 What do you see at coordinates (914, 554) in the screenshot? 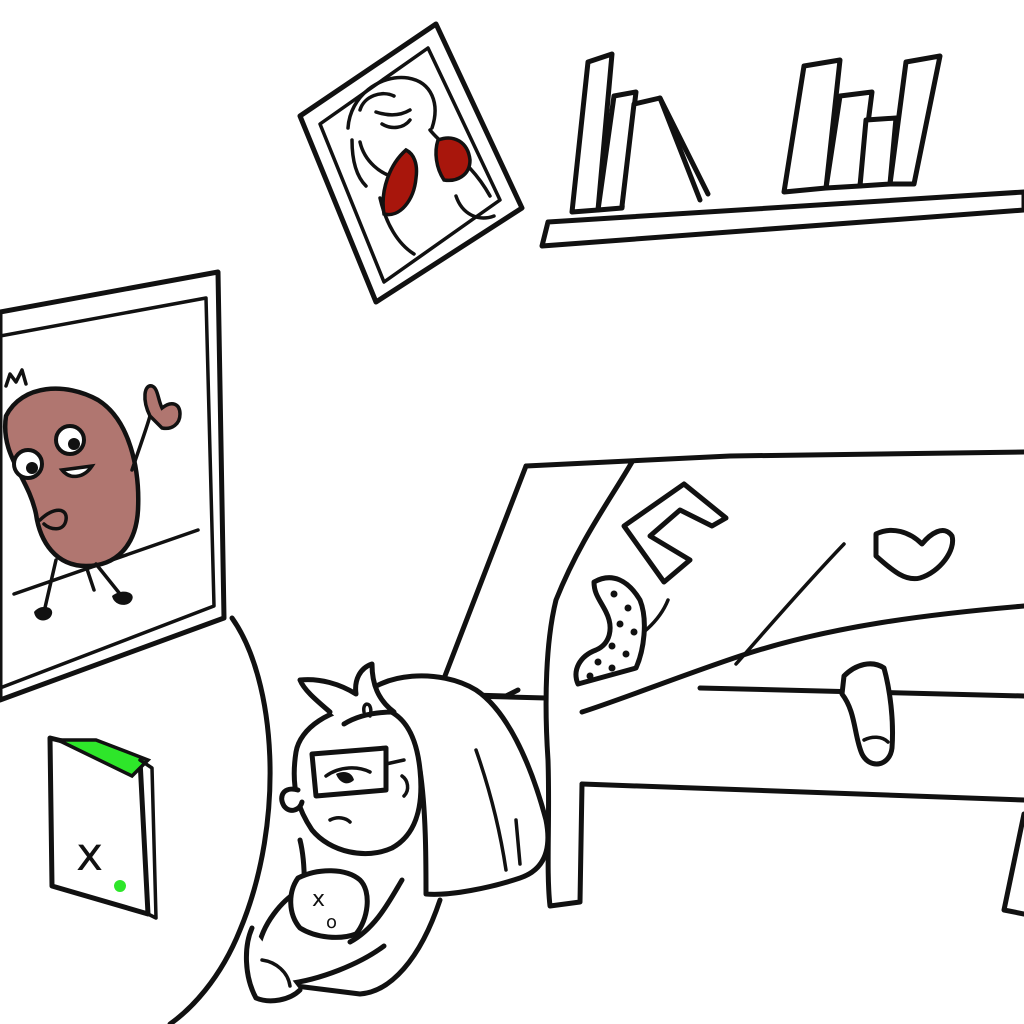
I see `sock-on-bed` at bounding box center [914, 554].